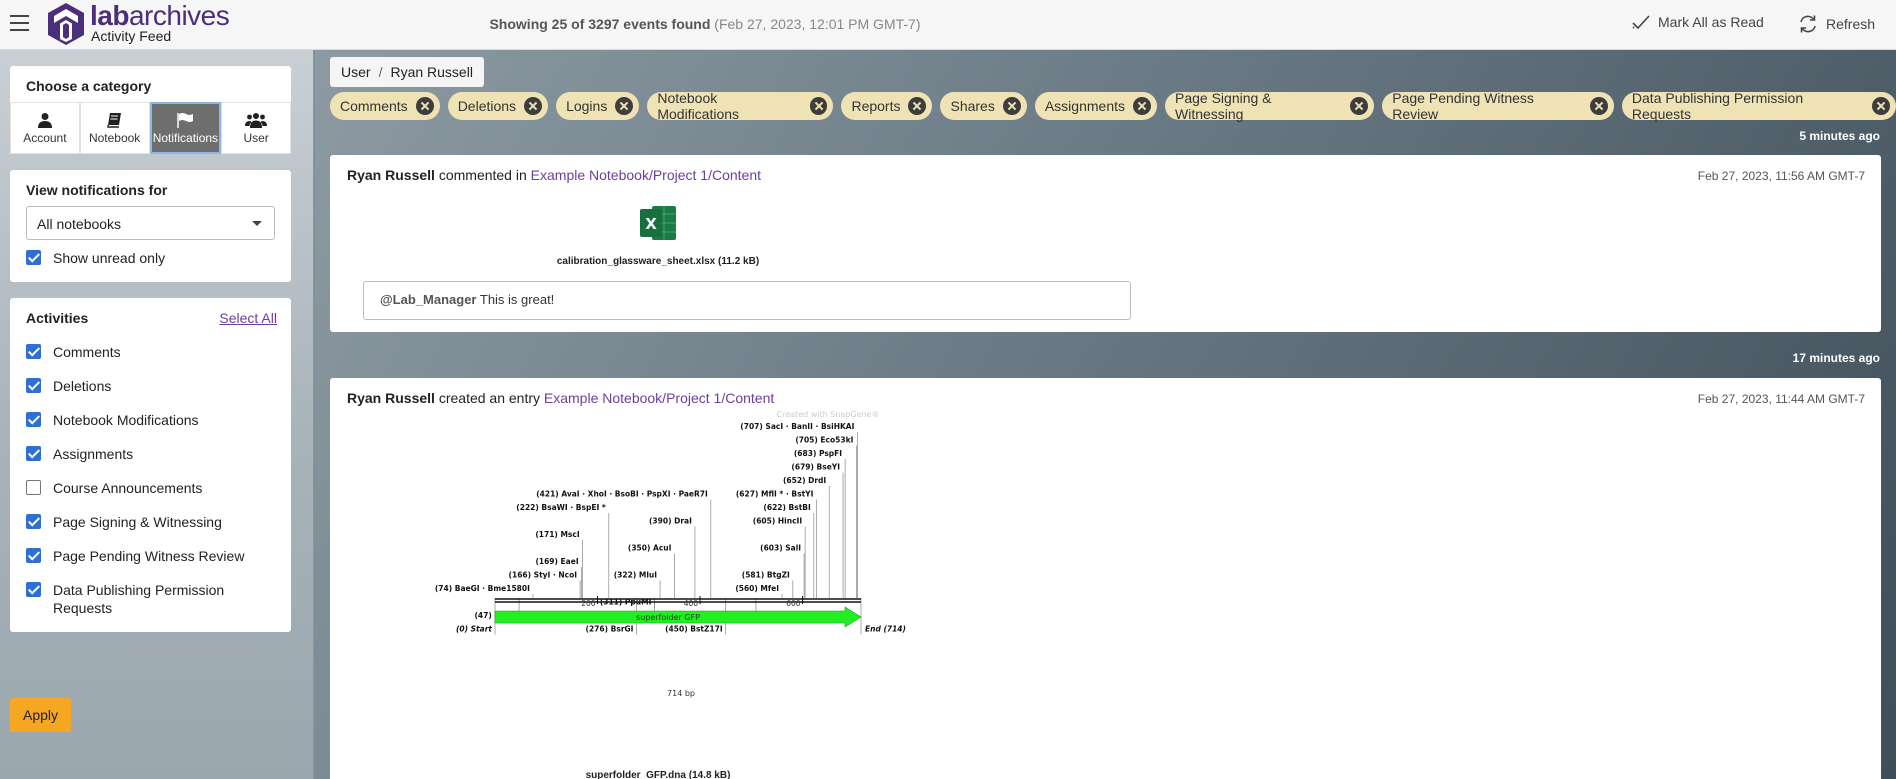  I want to click on apply-button: Apply, so click(40, 715).